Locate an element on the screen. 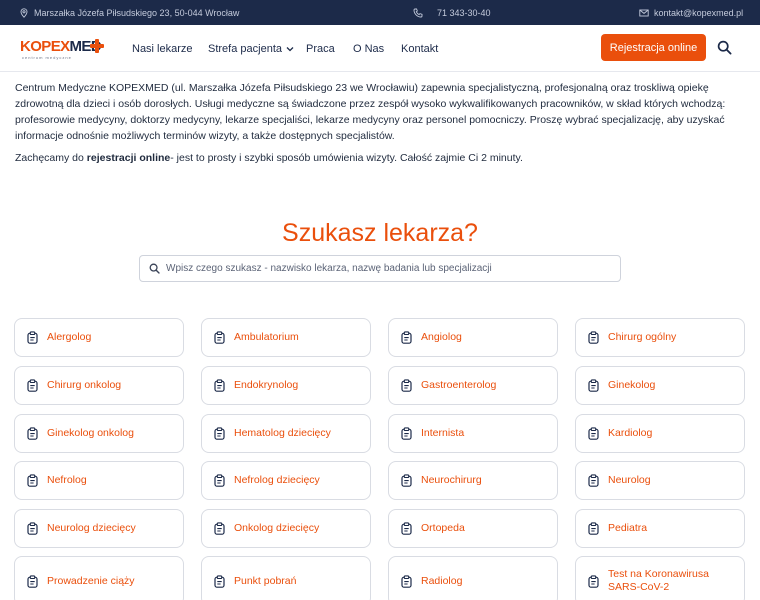  specialization-card: Prowadzenie ciąży is located at coordinates (99, 578).